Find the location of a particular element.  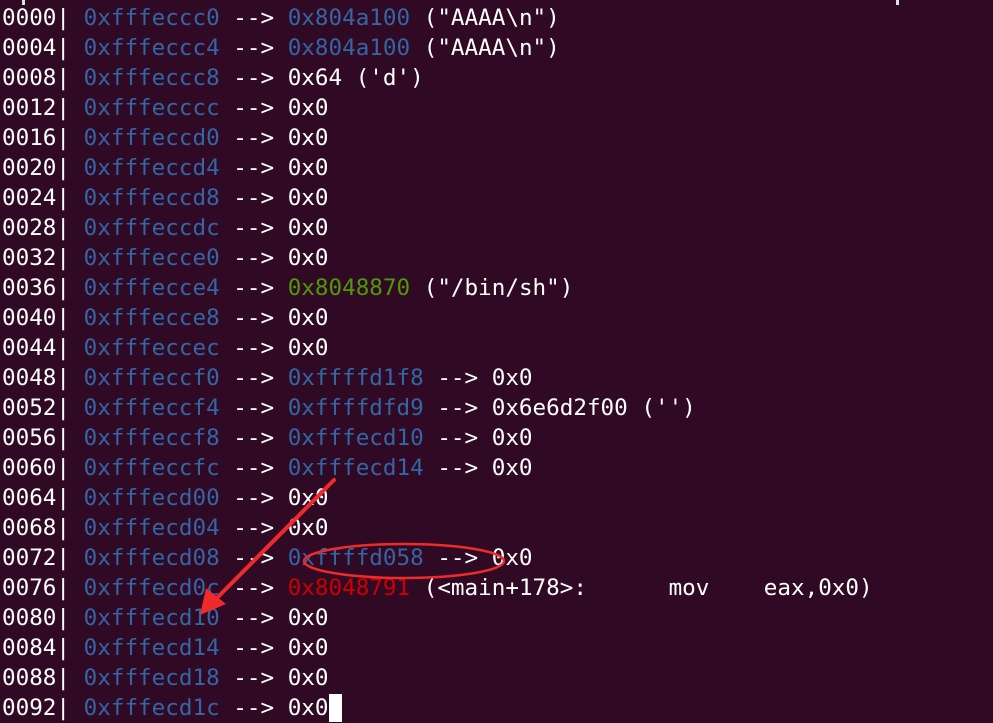

stack-row: 0056| 0xfffeccf8 --> 0xfffecd10 --> 0x0 is located at coordinates (497, 438).